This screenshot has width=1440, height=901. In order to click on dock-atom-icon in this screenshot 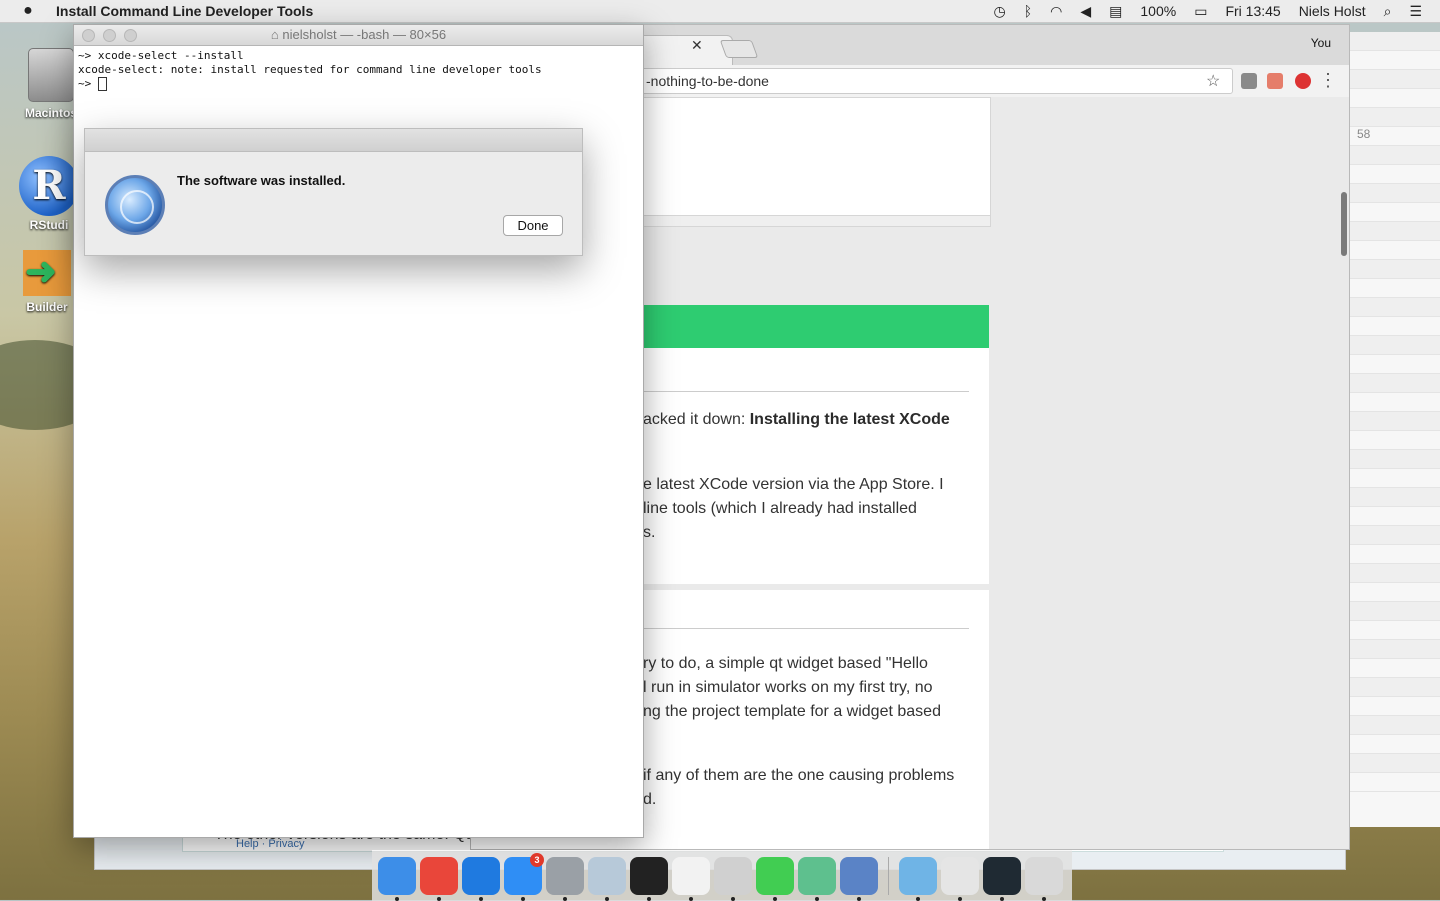, I will do `click(817, 879)`.